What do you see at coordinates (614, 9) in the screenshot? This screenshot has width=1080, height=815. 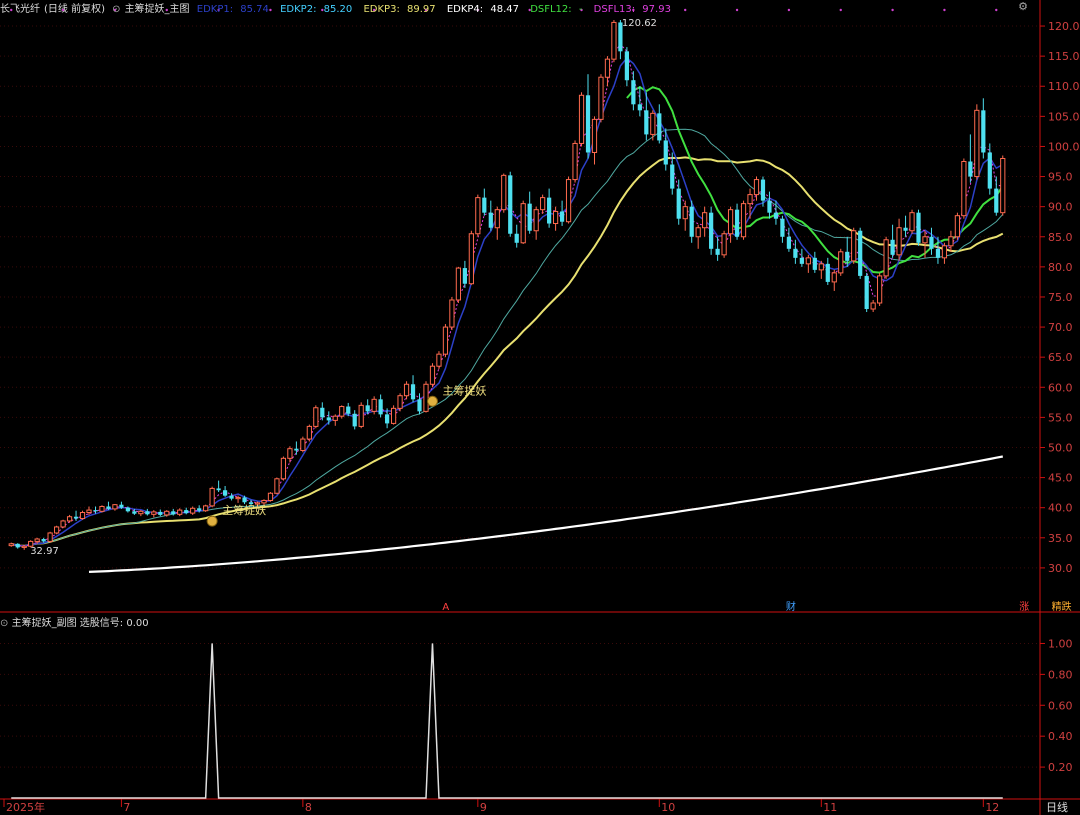 I see `dsfl13-label: DSFL13:` at bounding box center [614, 9].